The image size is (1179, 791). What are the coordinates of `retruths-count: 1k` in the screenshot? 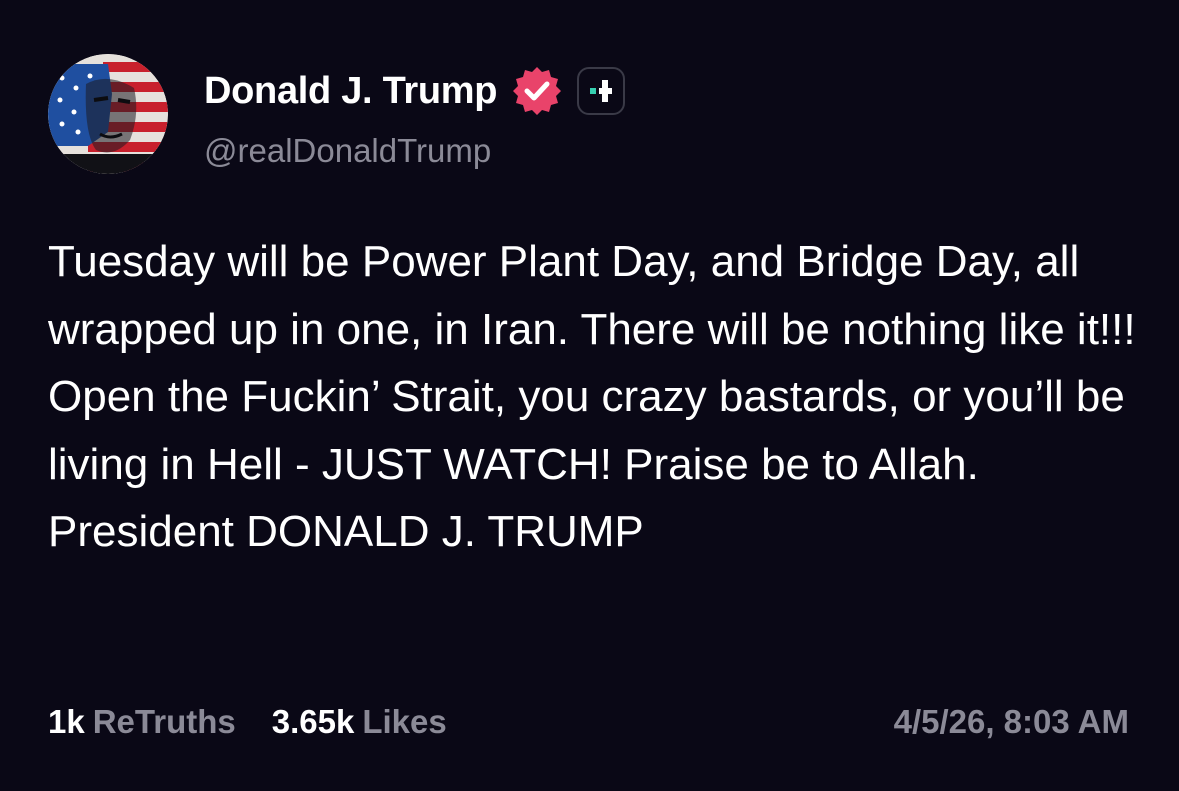 It's located at (66, 721).